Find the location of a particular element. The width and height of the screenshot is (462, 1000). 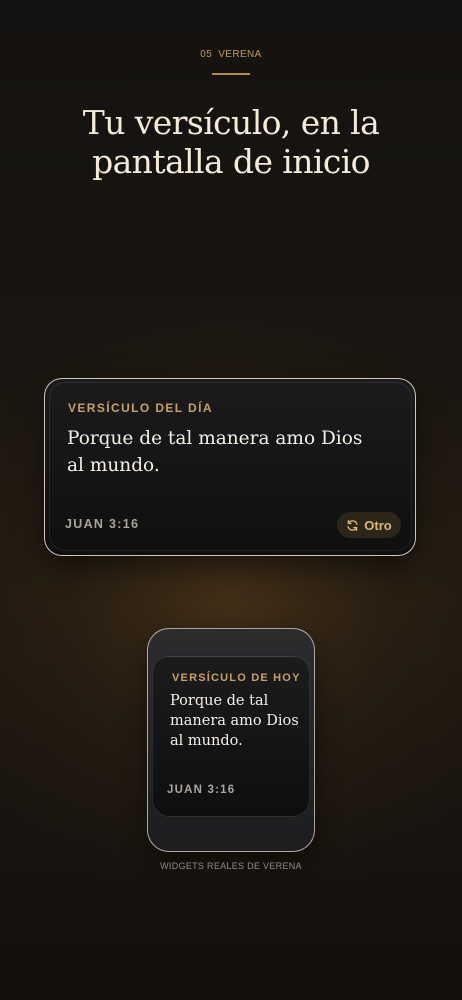

verse-reference: JUAN 3:16 is located at coordinates (102, 524).